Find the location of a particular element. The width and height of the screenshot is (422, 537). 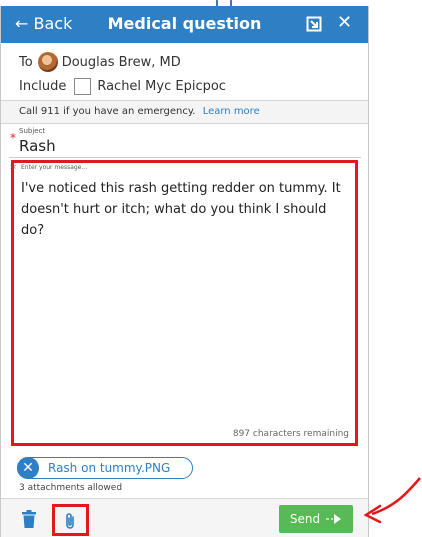

emergency-text: Call 911 if you have an emergency. is located at coordinates (107, 111).